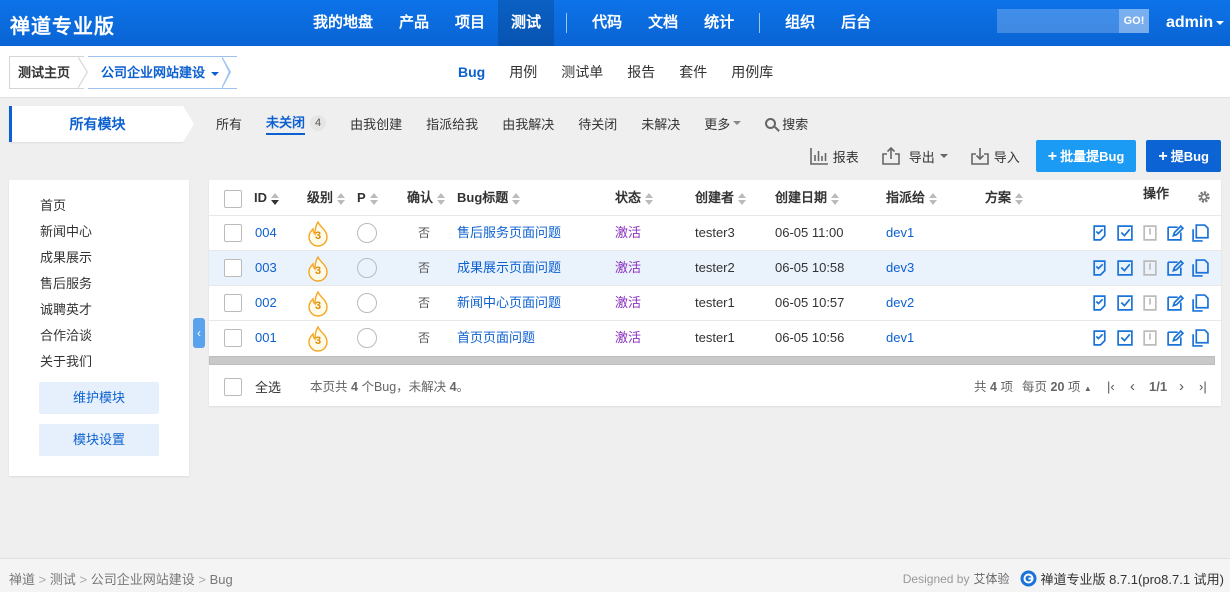  What do you see at coordinates (1086, 156) in the screenshot?
I see `batch-create-bug-button: + 批量提Bug` at bounding box center [1086, 156].